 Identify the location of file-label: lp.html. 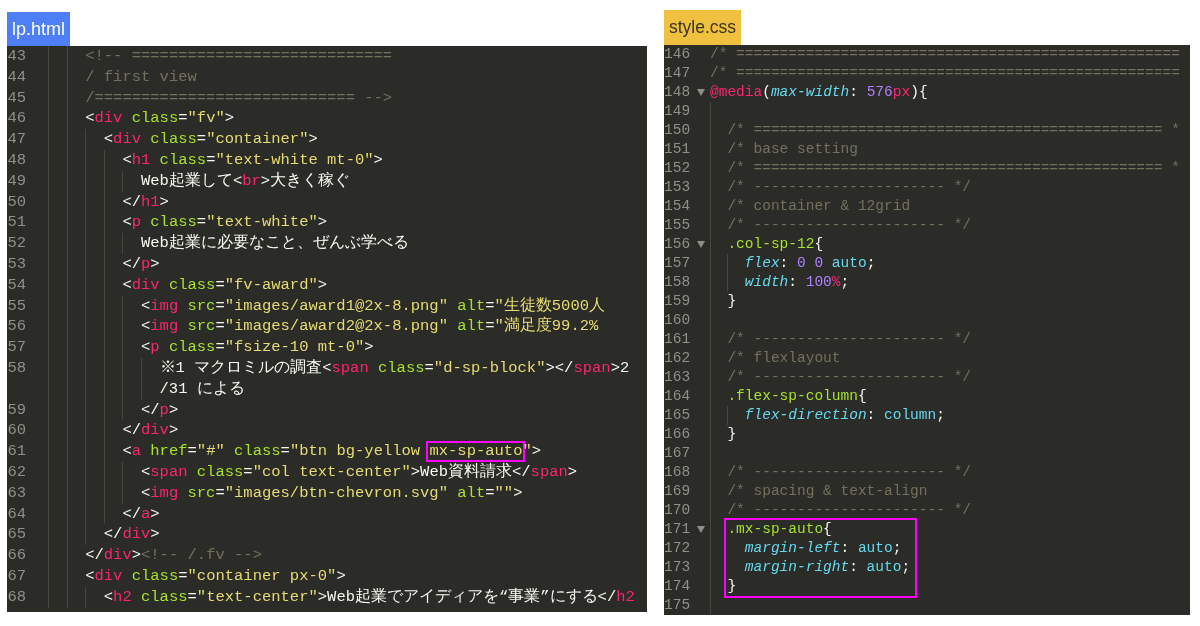
(38, 29).